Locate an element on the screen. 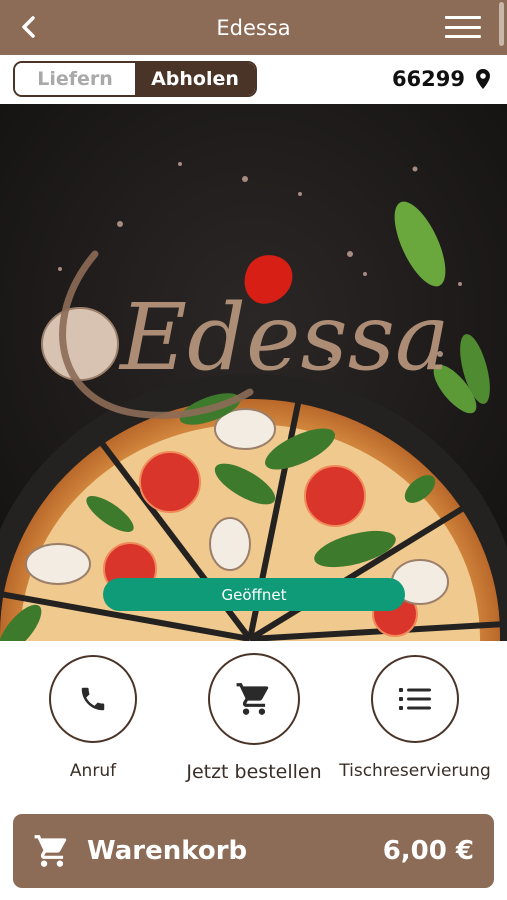  call-action: Anruf is located at coordinates (93, 718).